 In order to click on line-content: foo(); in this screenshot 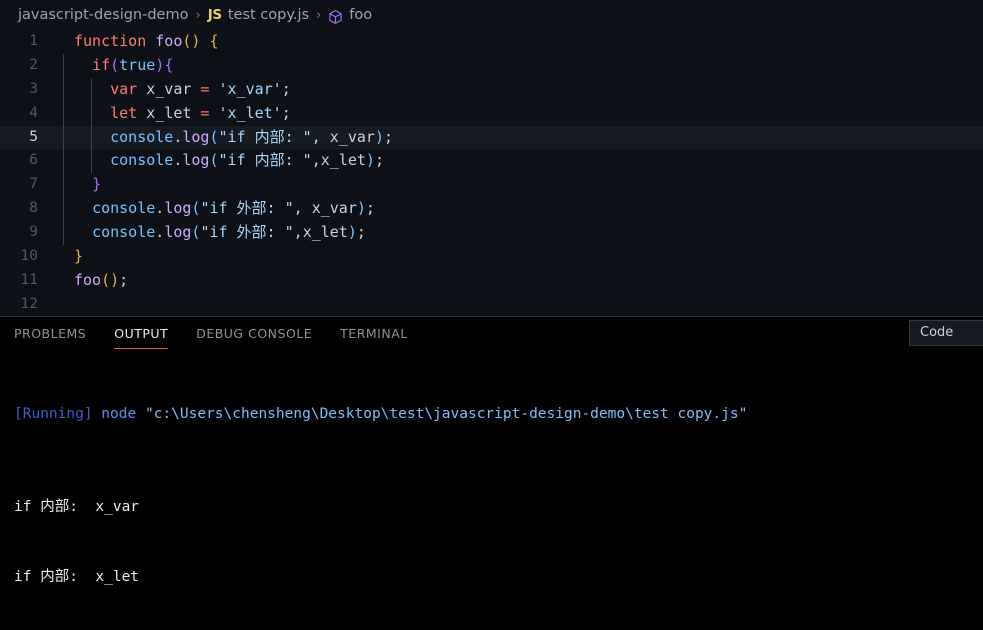, I will do `click(101, 279)`.